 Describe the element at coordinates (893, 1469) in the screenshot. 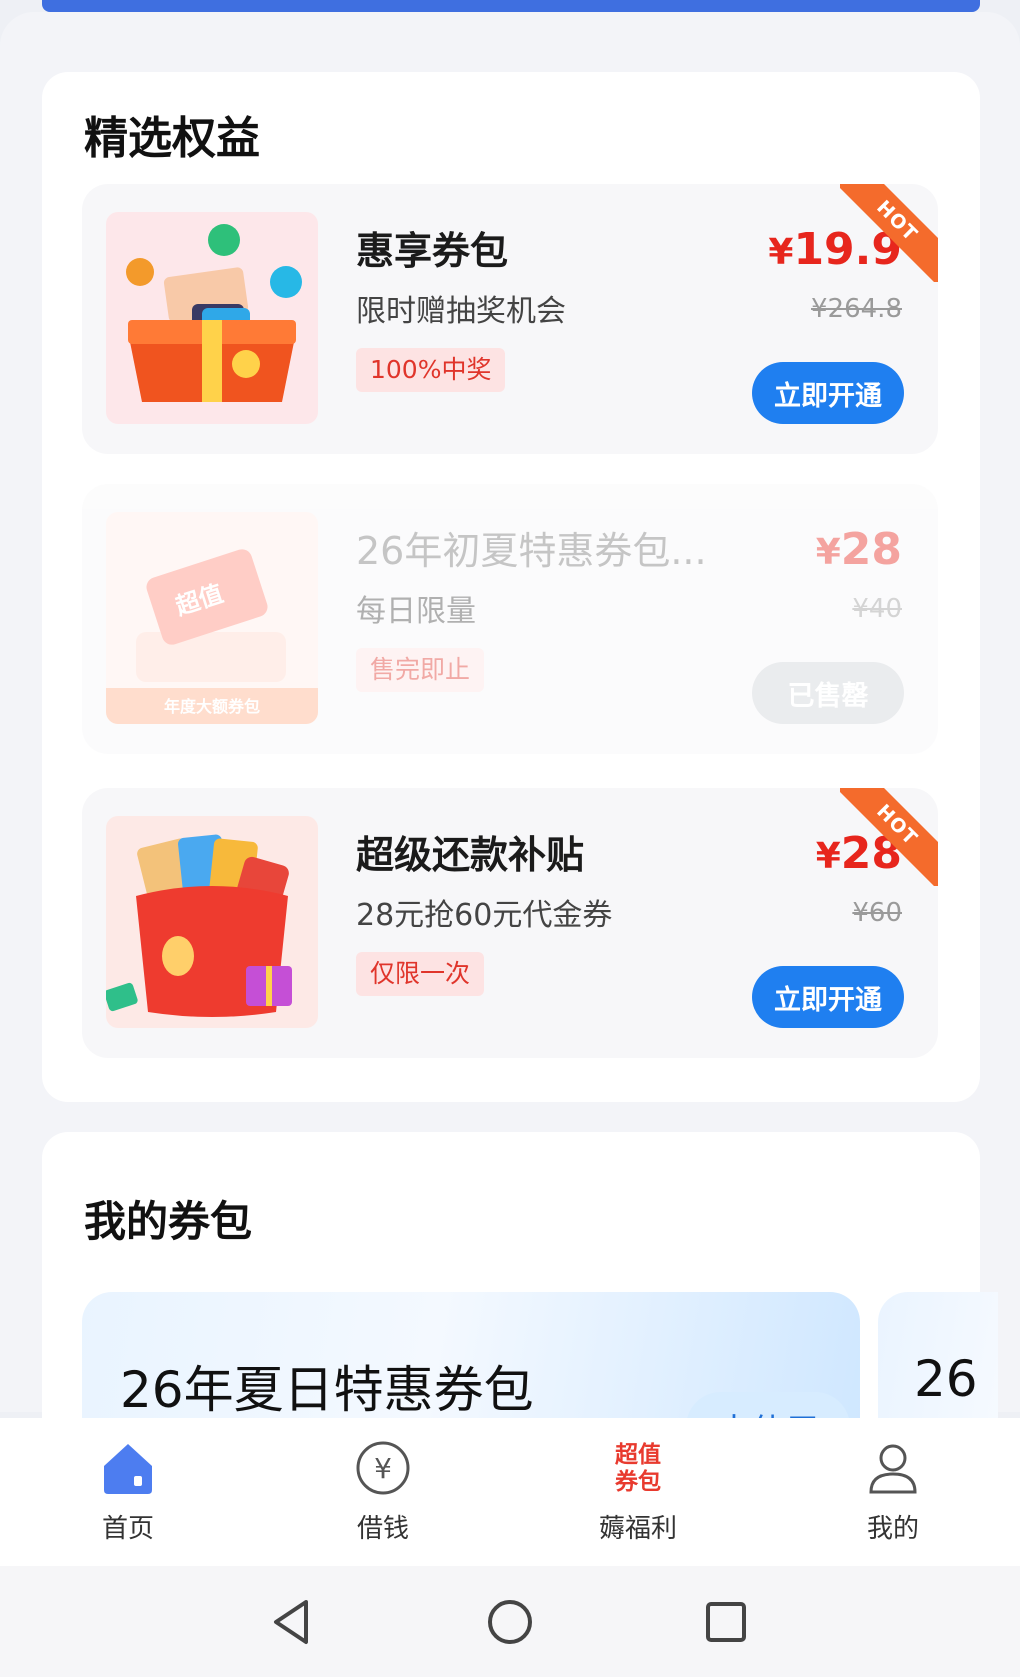

I see `profile-icon` at that location.